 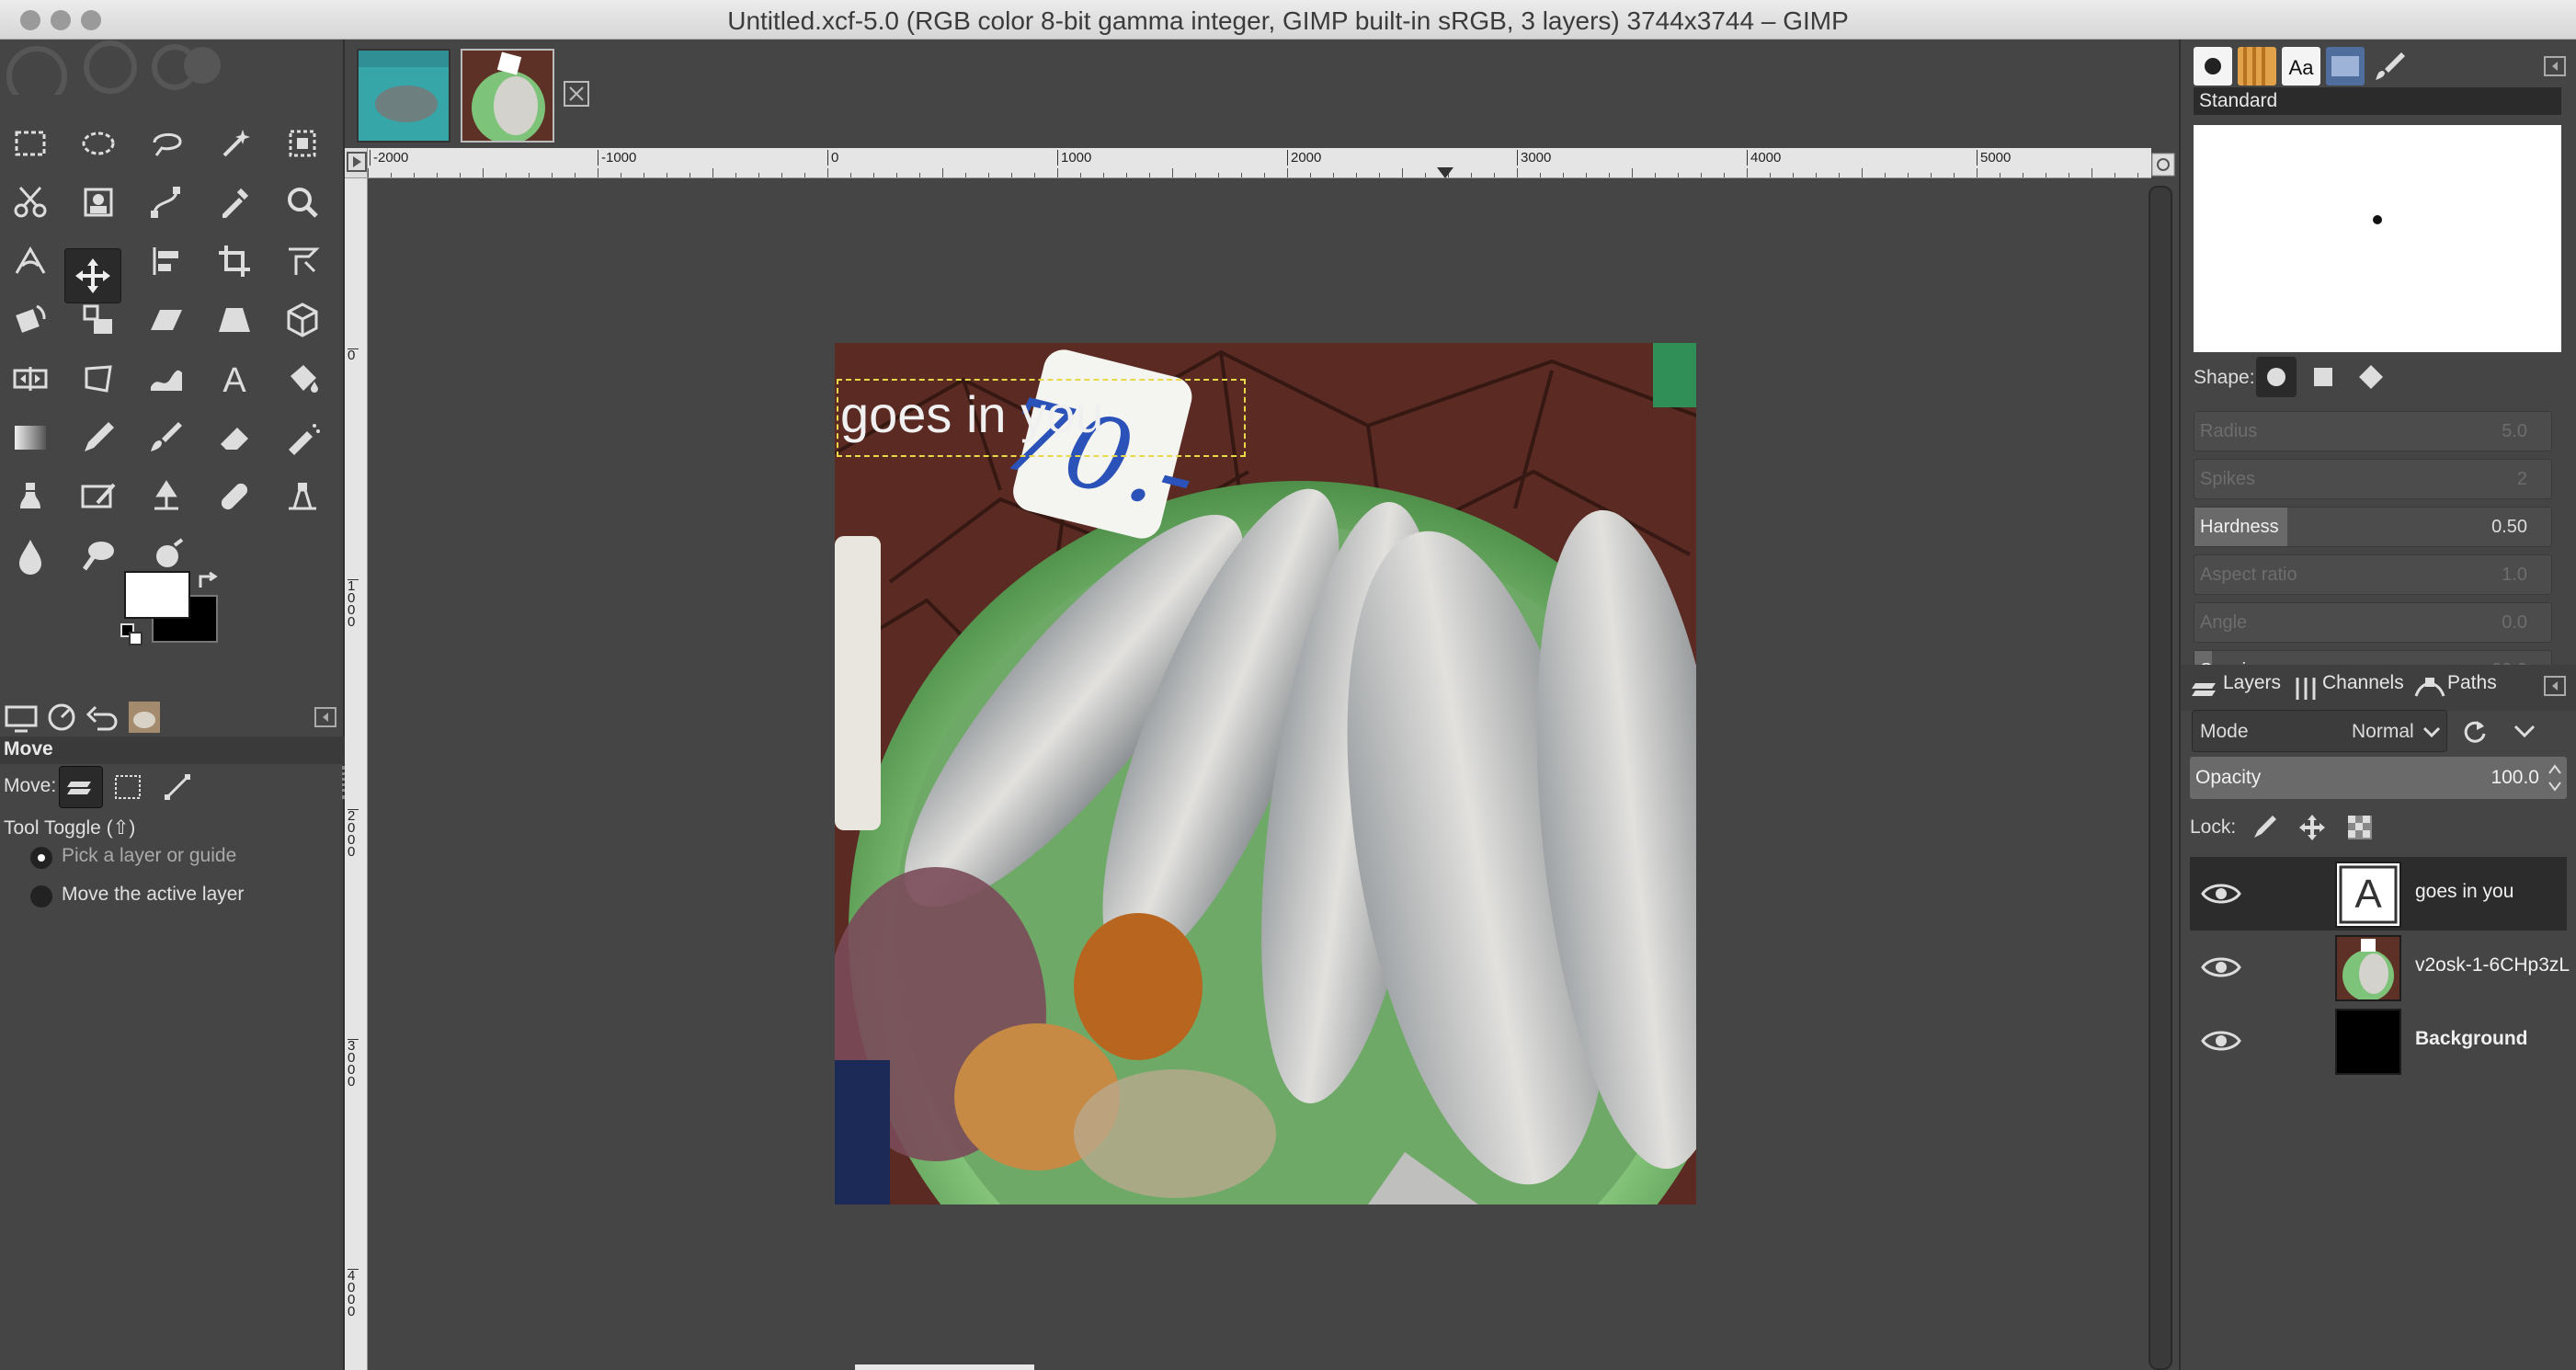 What do you see at coordinates (576, 94) in the screenshot?
I see `close-tab-icon` at bounding box center [576, 94].